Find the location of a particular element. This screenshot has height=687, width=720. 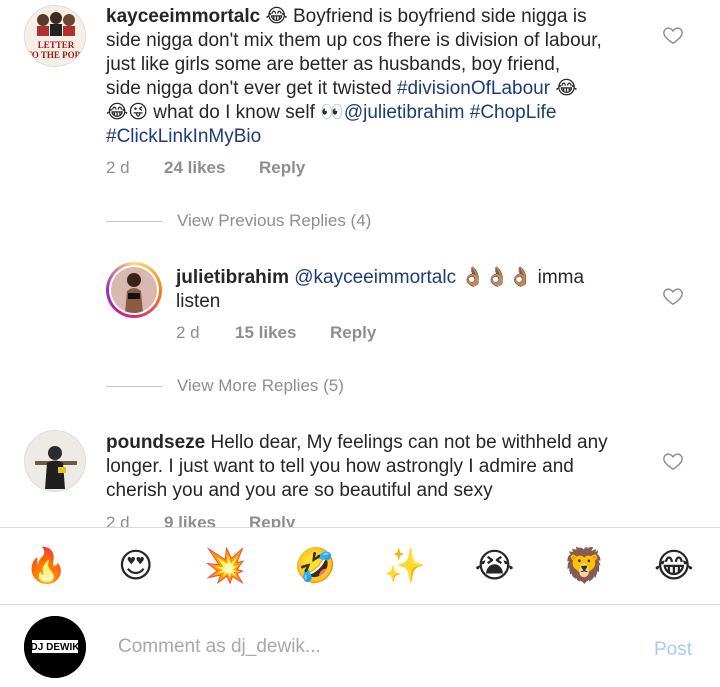

likes-count: 24 likes is located at coordinates (211, 168).